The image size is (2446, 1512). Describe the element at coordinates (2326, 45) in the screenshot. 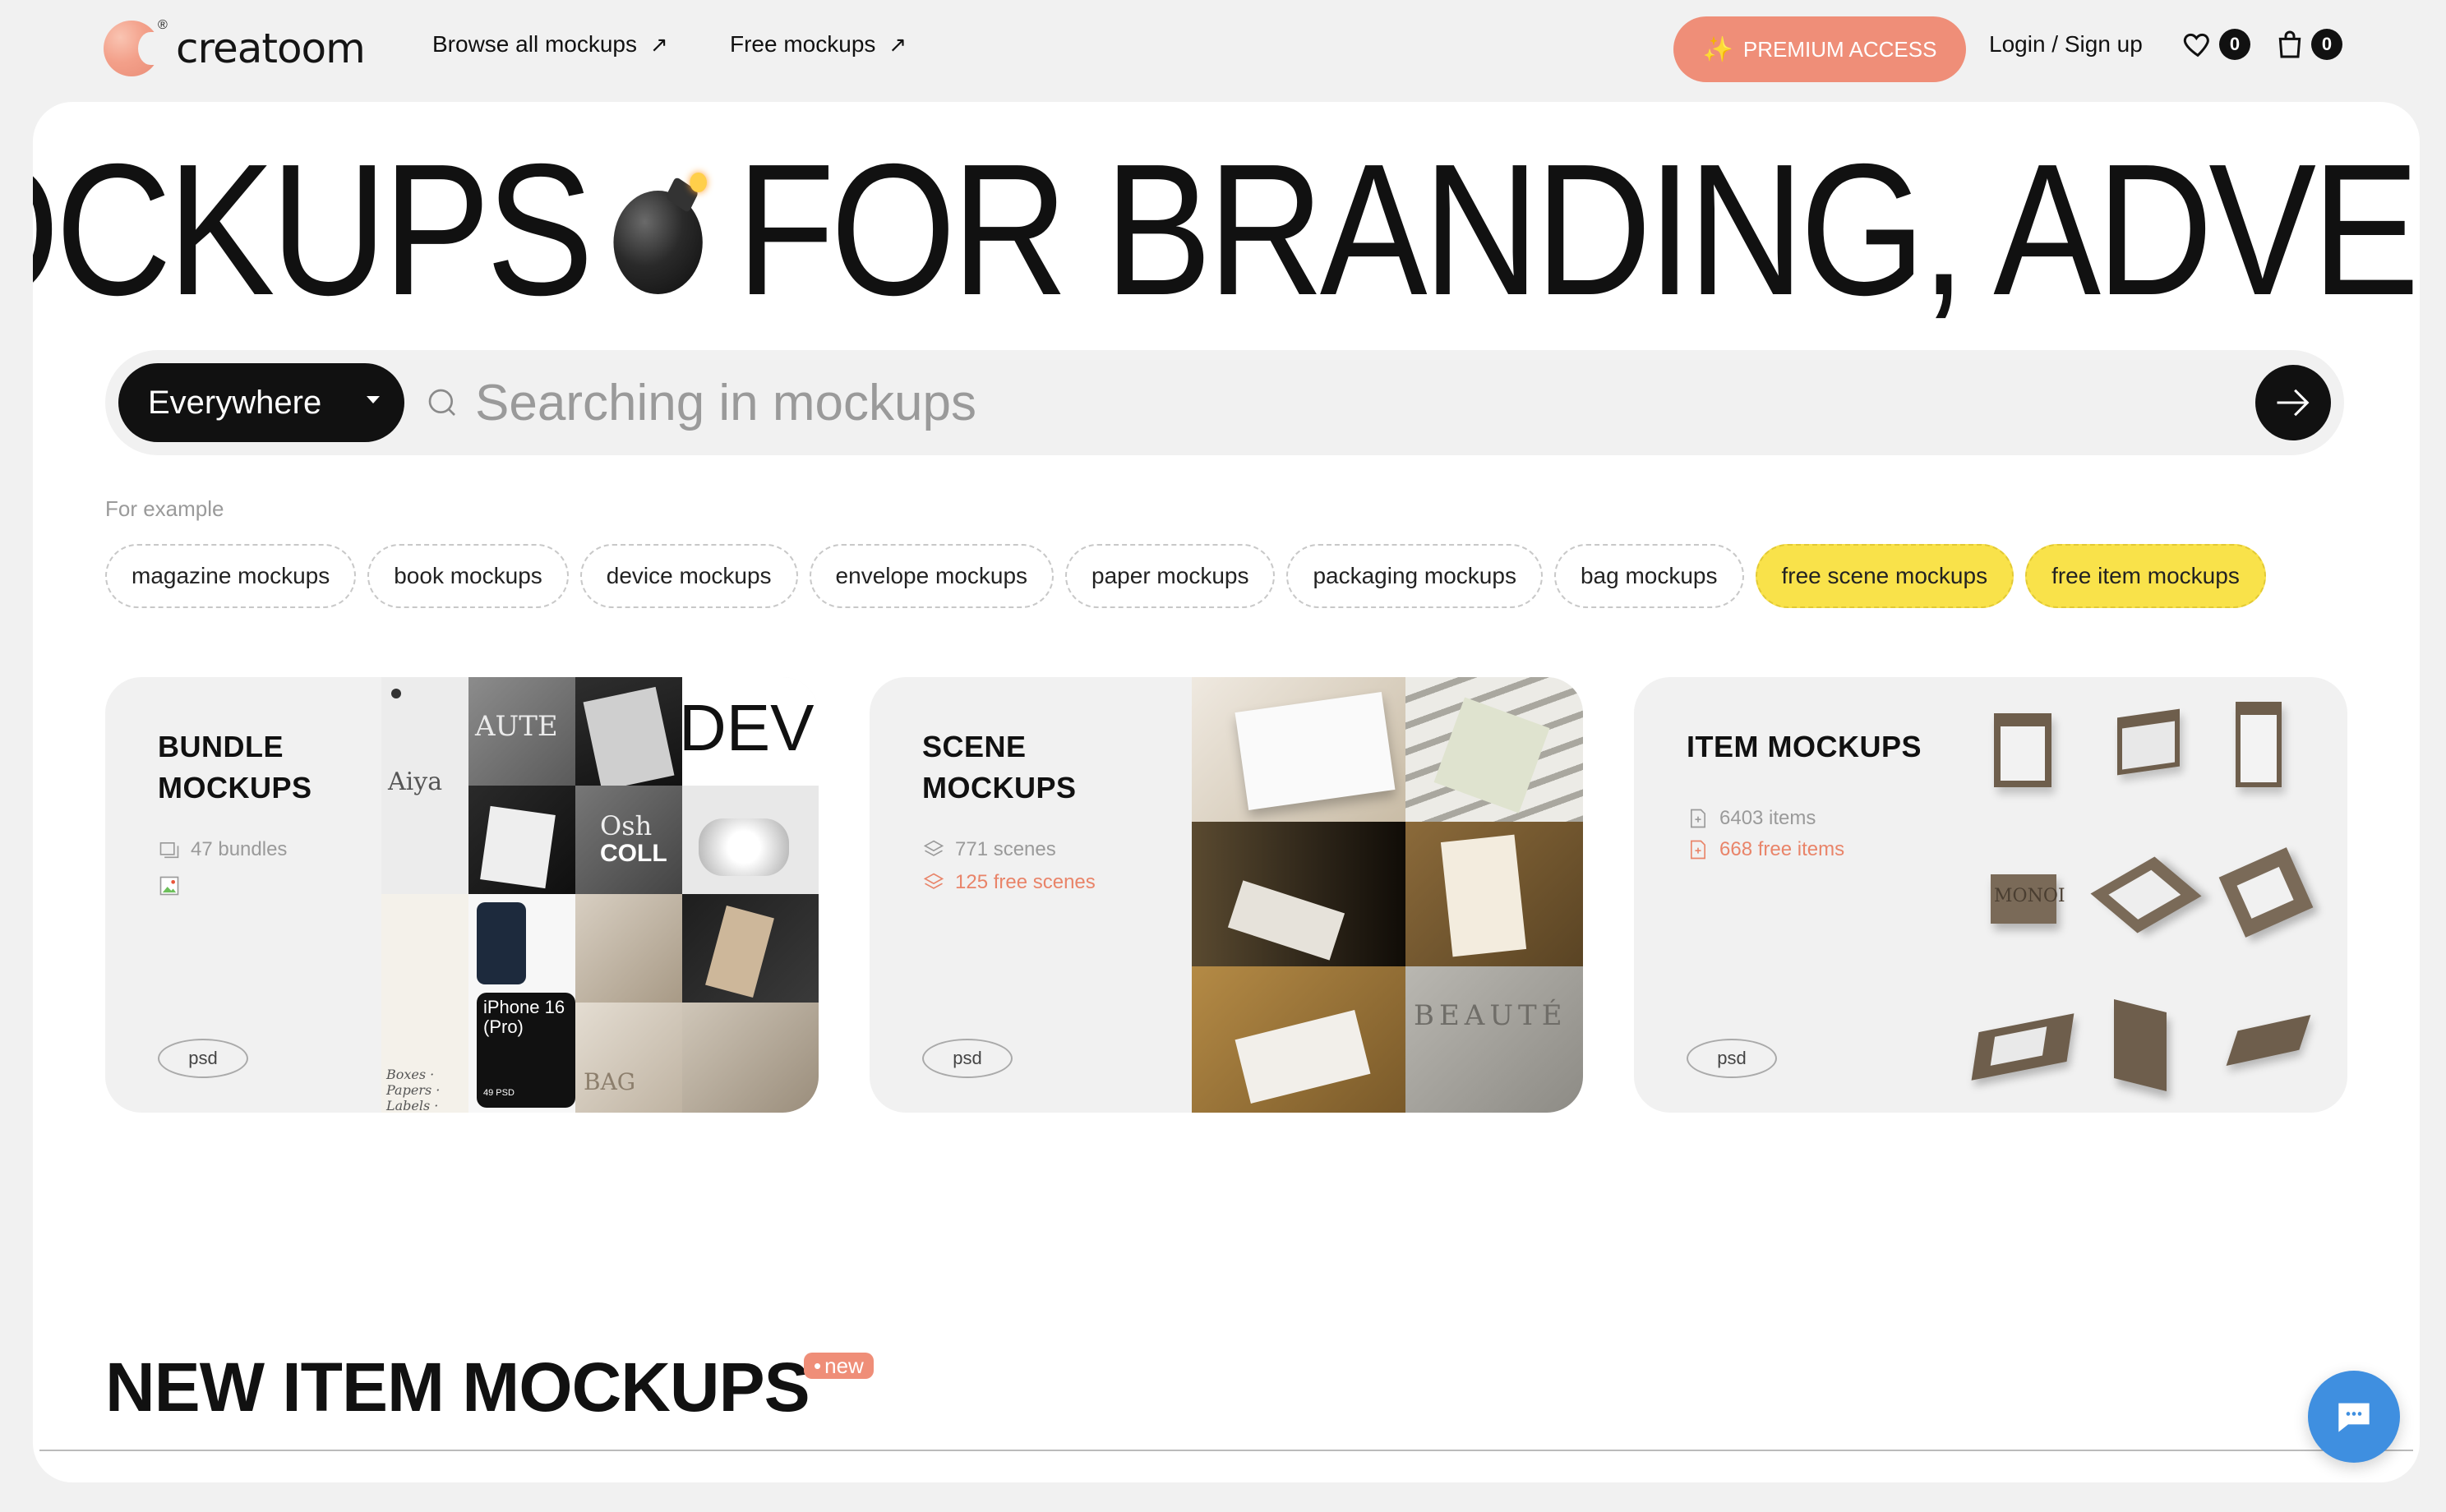

I see `cart-count-badge: 0` at that location.